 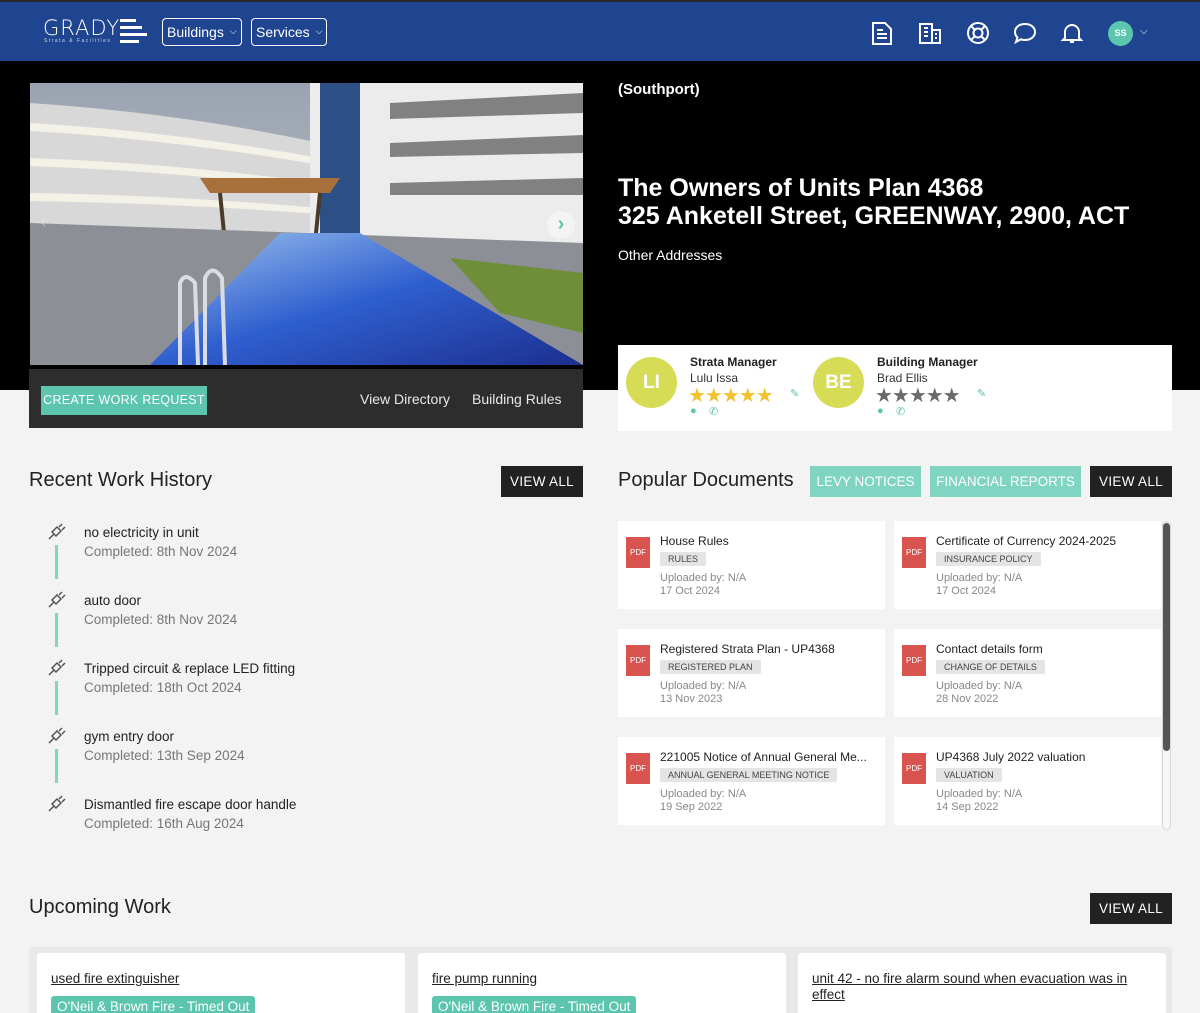 What do you see at coordinates (124, 400) in the screenshot?
I see `create-work-request-button: CREATE WORK REQUEST` at bounding box center [124, 400].